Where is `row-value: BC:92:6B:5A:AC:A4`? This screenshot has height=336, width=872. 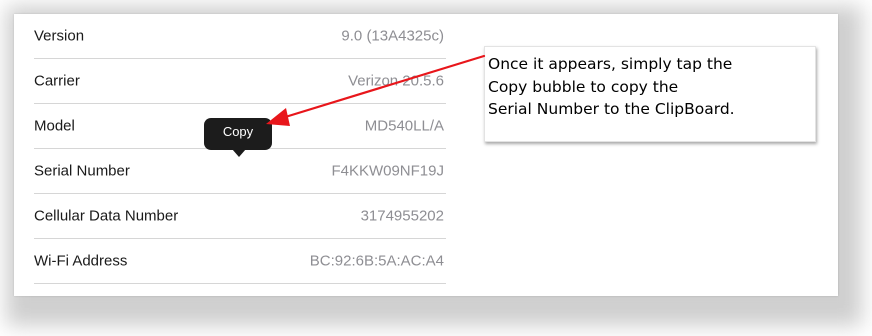 row-value: BC:92:6B:5A:AC:A4 is located at coordinates (376, 261).